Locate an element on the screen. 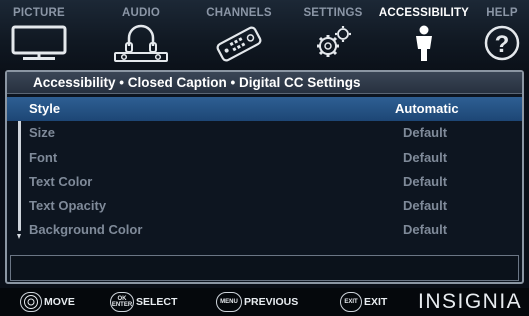 This screenshot has height=316, width=529. question-icon: ? is located at coordinates (502, 44).